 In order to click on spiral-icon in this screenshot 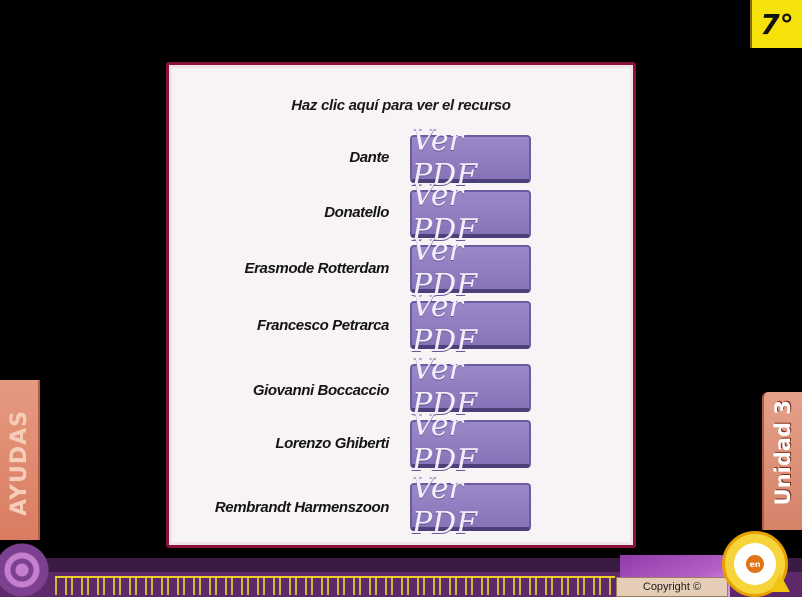, I will do `click(27, 563)`.